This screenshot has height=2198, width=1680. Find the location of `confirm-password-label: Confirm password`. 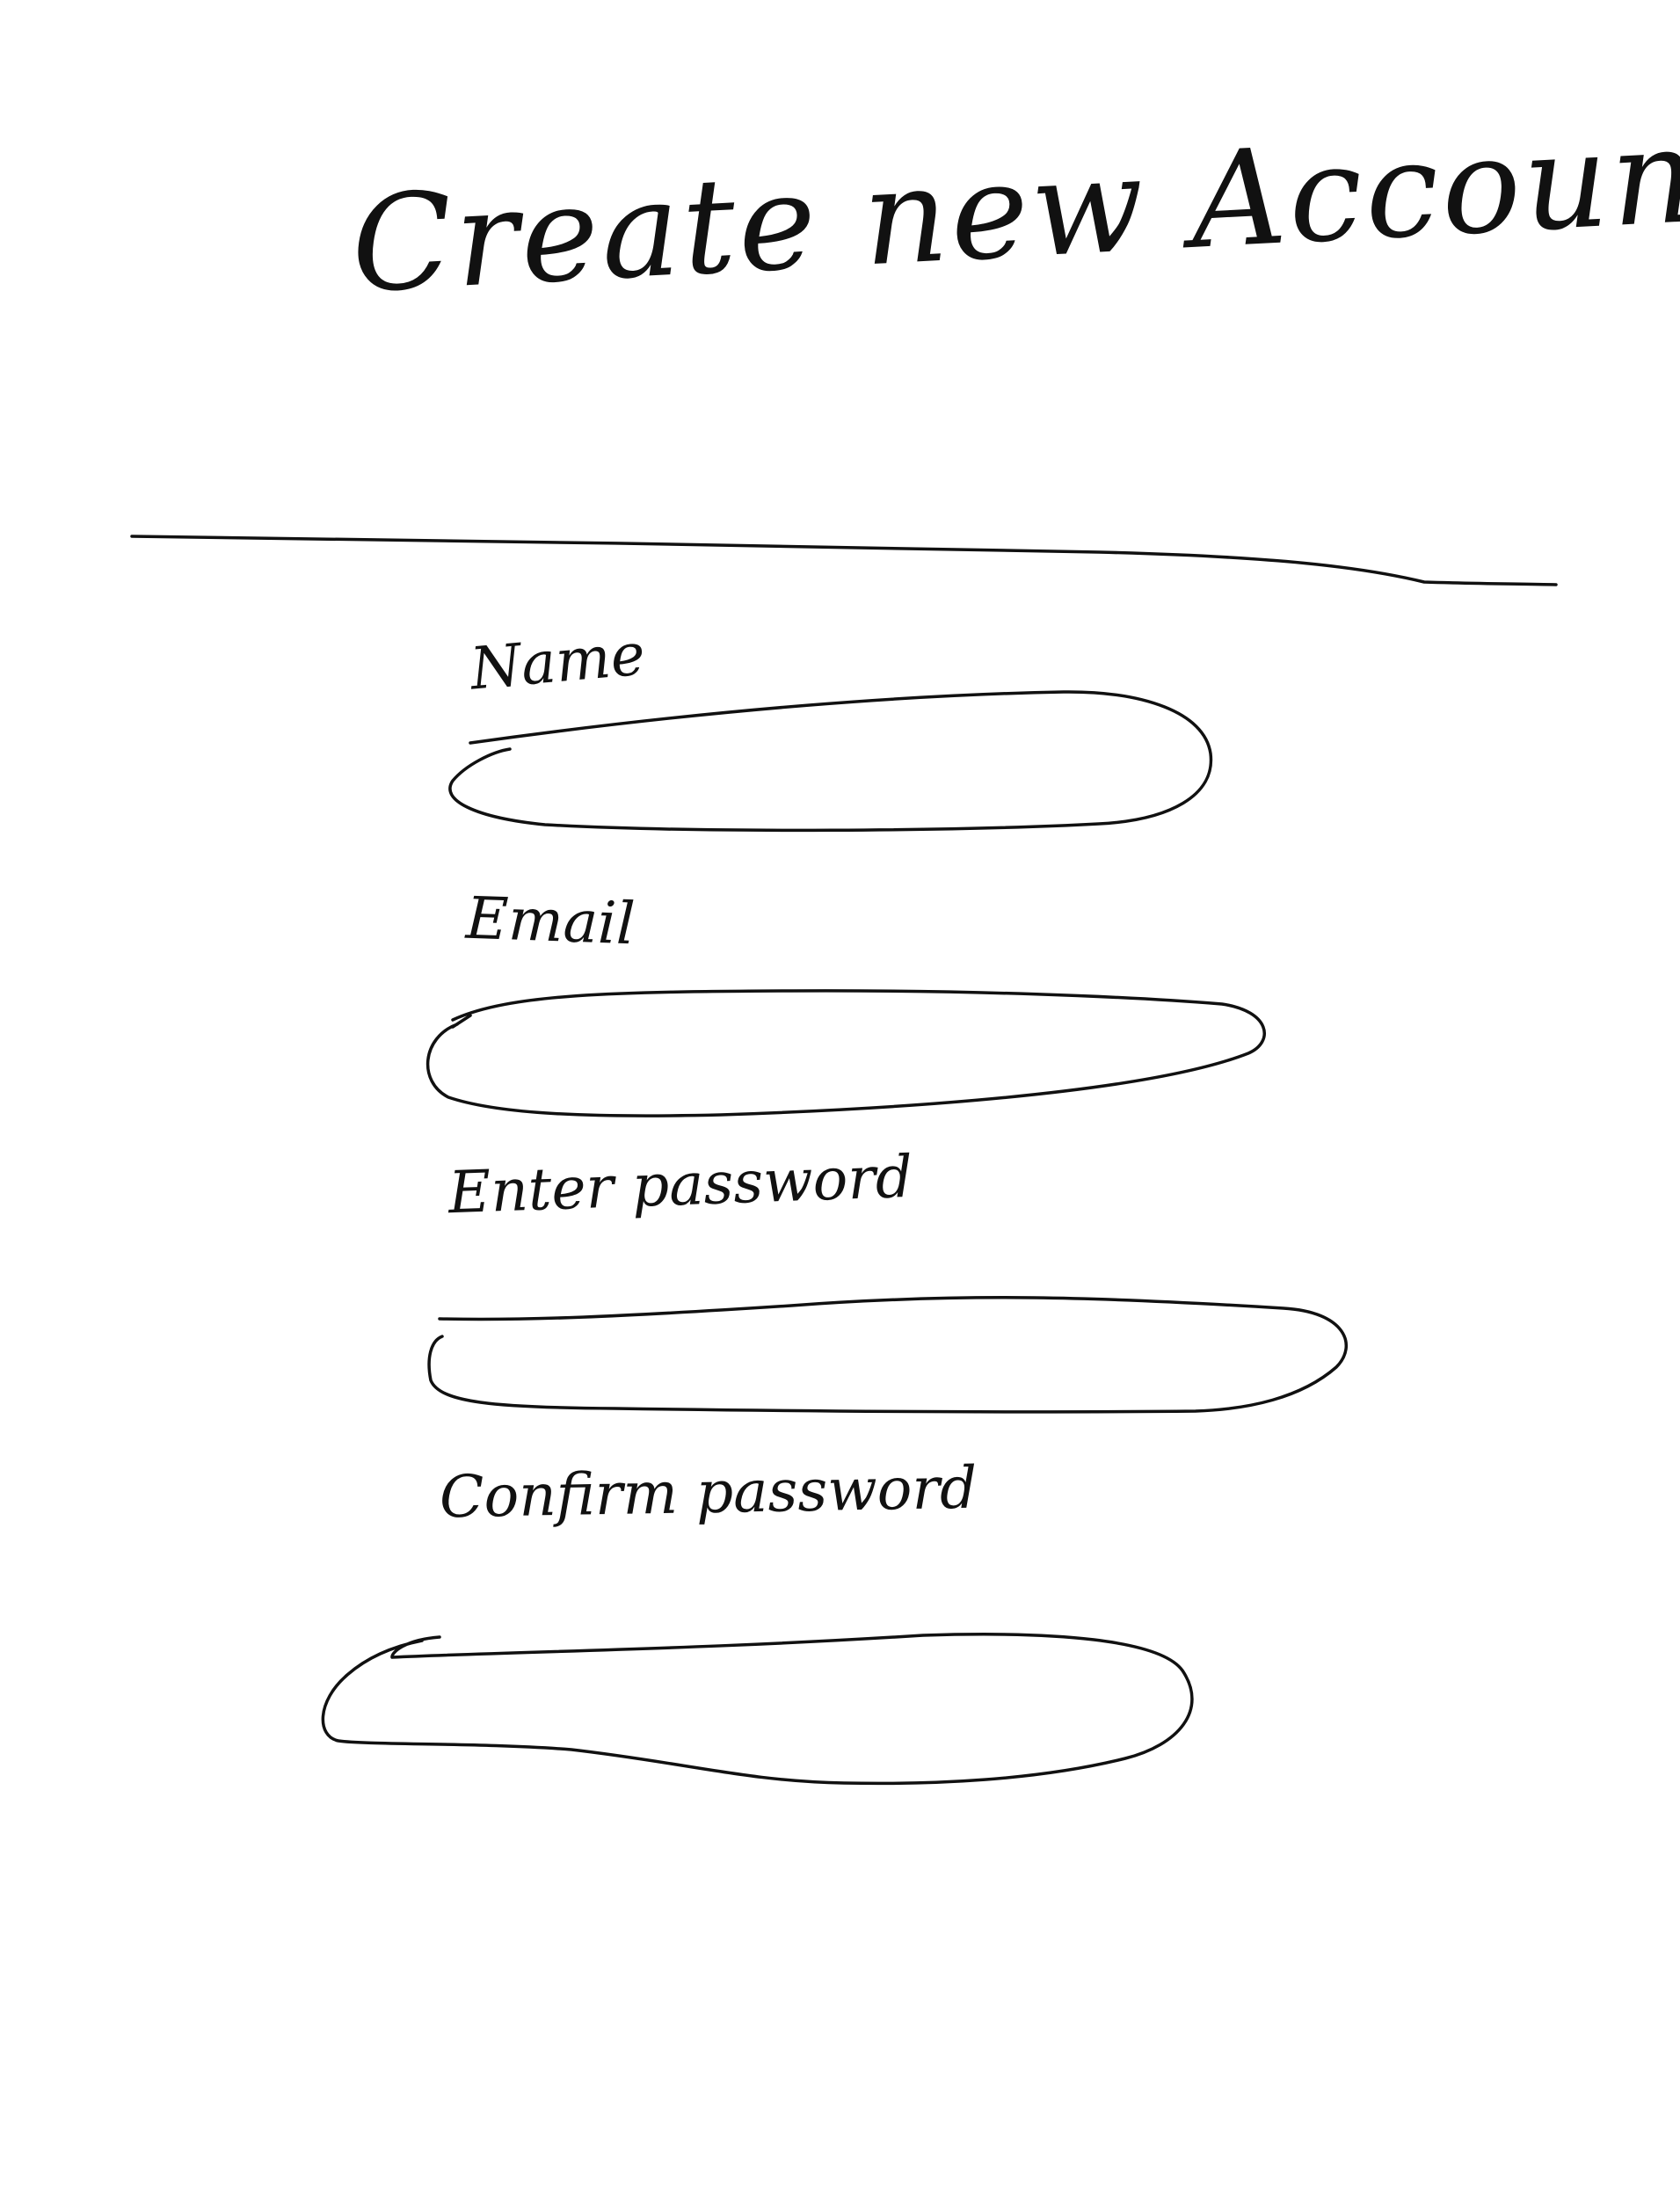

confirm-password-label: Confirm password is located at coordinates (708, 1492).